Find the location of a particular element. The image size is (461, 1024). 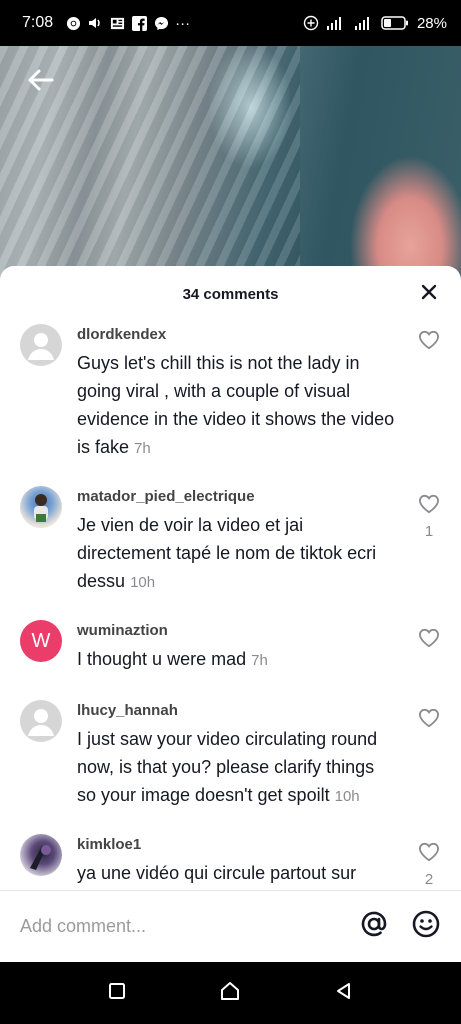

comment-username: matador_pied_electrique is located at coordinates (236, 496).